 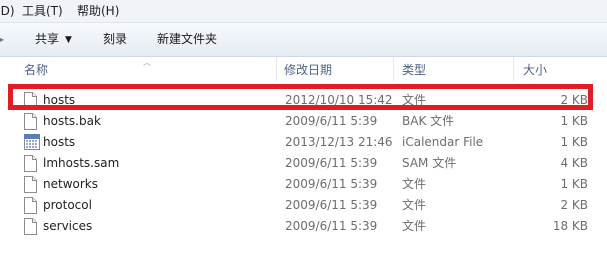 I want to click on file-type: SAM 文件, so click(x=429, y=163).